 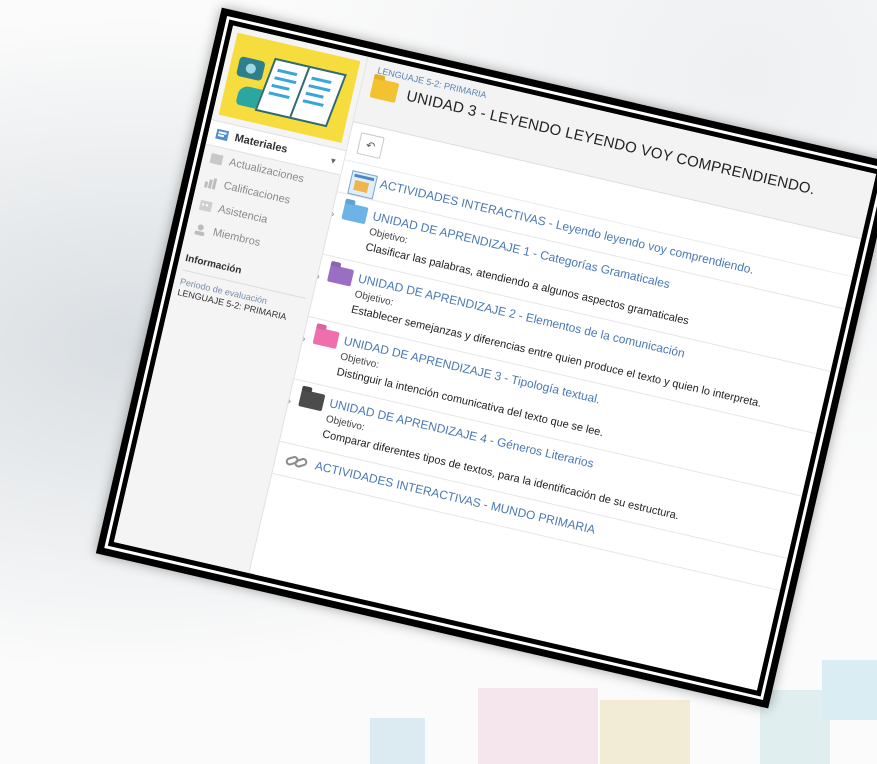 I want to click on back-arrow-icon: ↶, so click(x=370, y=146).